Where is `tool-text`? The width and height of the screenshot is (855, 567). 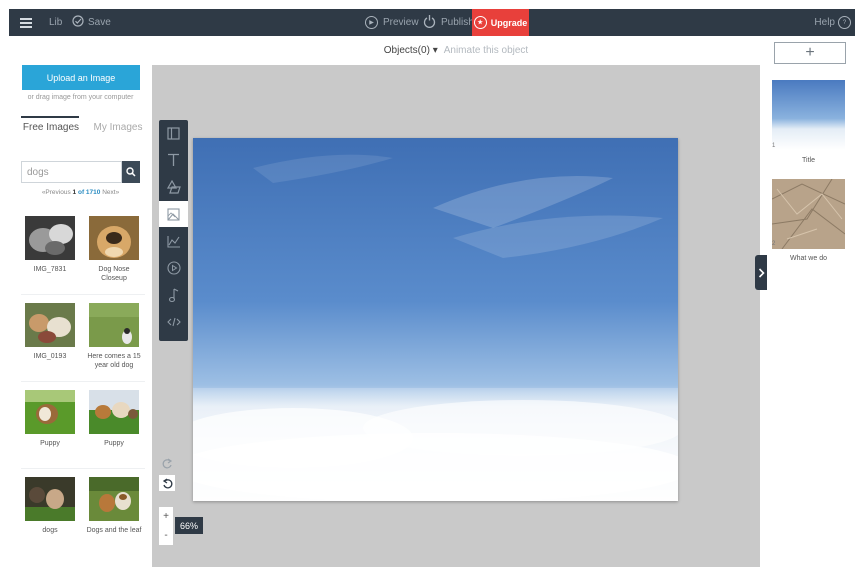 tool-text is located at coordinates (173, 160).